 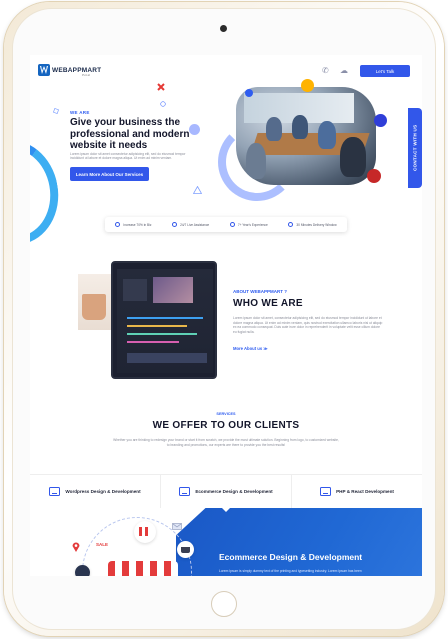 I want to click on wordpress-icon, so click(x=55, y=491).